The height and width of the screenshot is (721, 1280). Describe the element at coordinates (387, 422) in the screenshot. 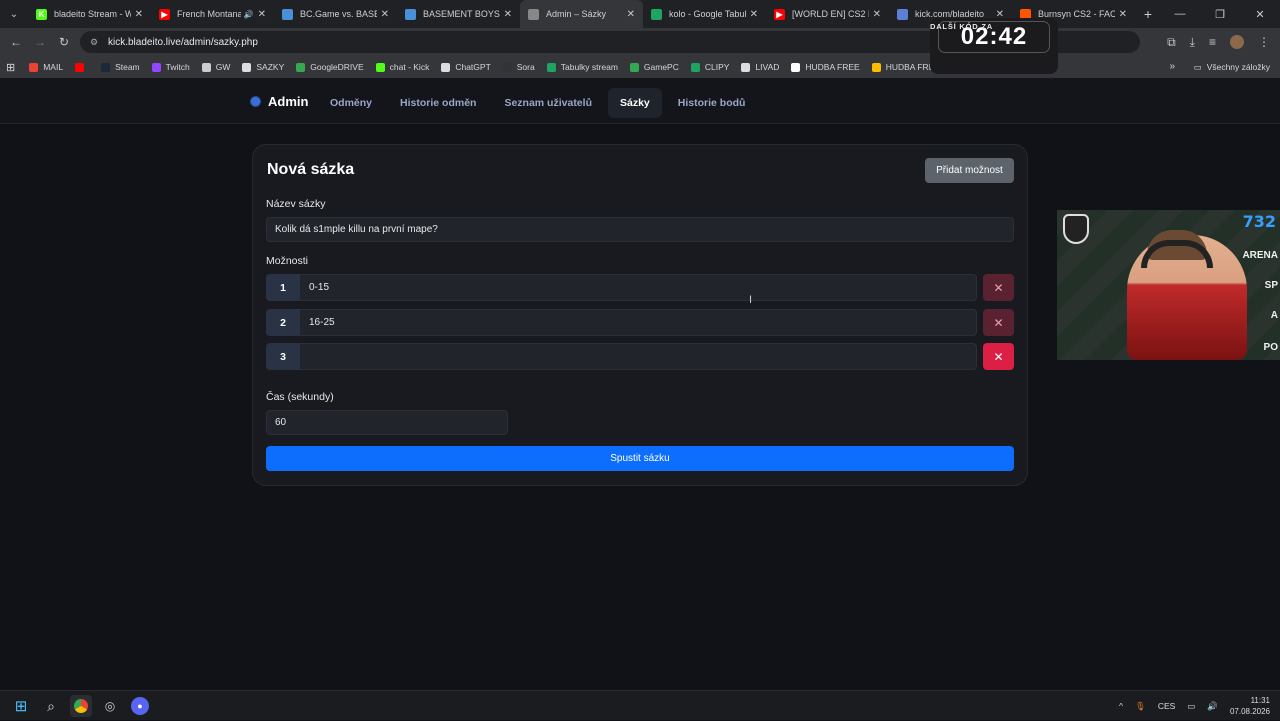

I see `time-seconds-input: 60` at that location.